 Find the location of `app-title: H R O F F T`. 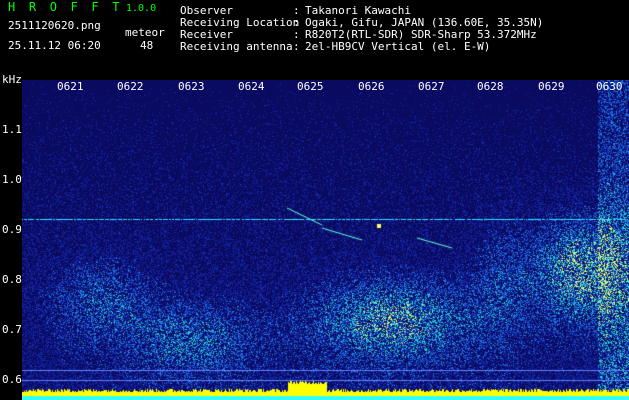

app-title: H R O F F T is located at coordinates (65, 7).